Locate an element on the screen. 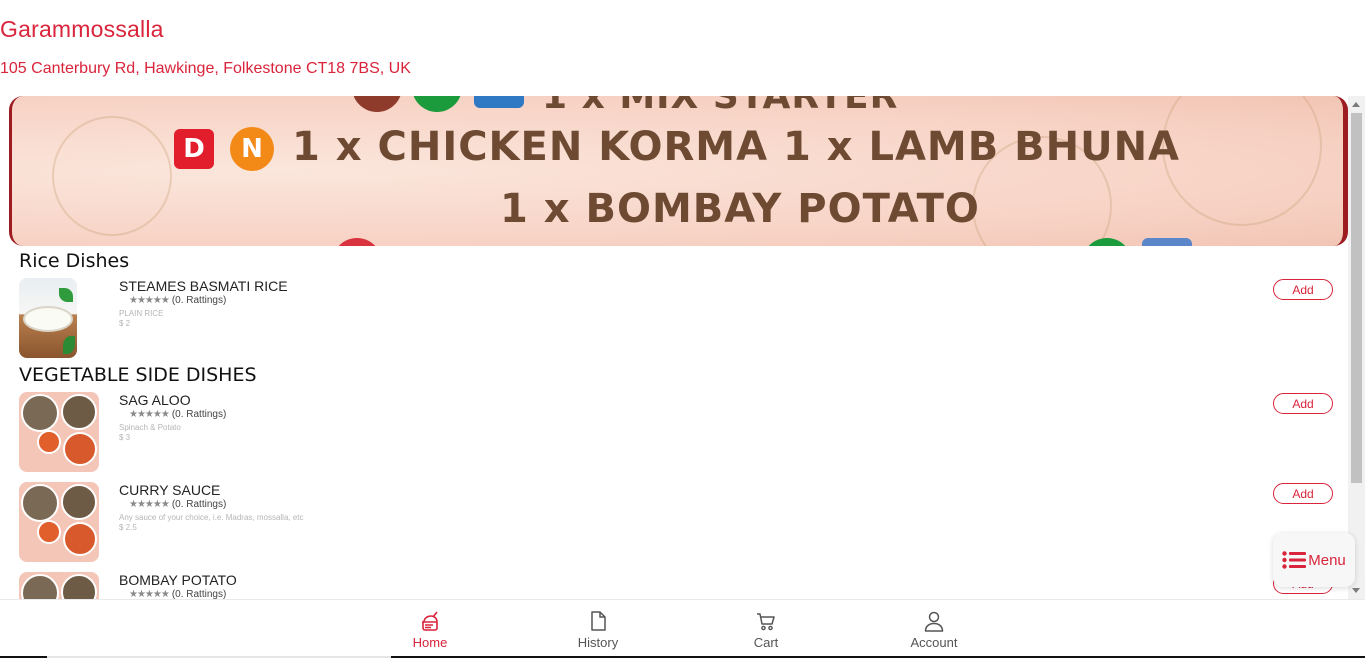 The height and width of the screenshot is (658, 1365). nav-cart-label: Cart is located at coordinates (766, 642).